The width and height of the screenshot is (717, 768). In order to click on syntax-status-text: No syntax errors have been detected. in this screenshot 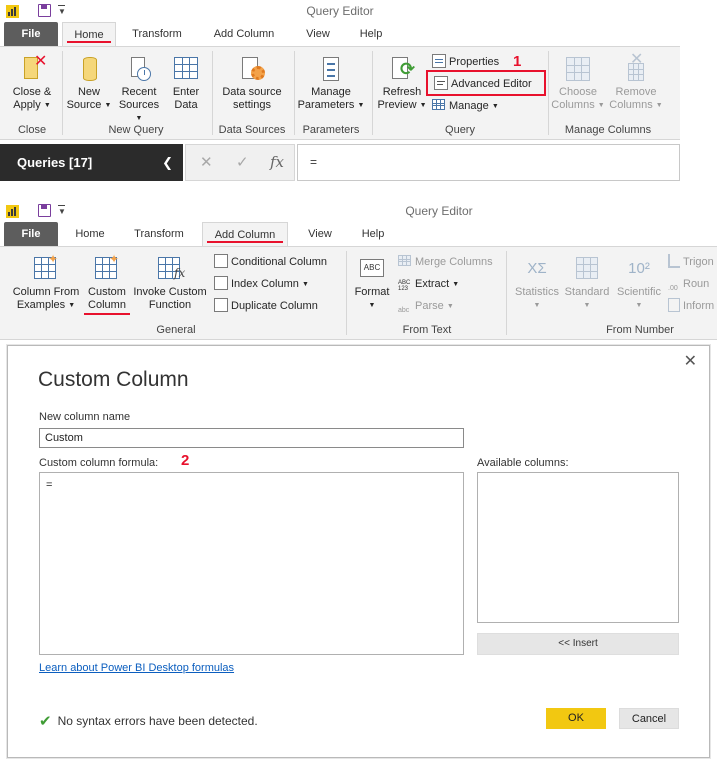, I will do `click(157, 721)`.